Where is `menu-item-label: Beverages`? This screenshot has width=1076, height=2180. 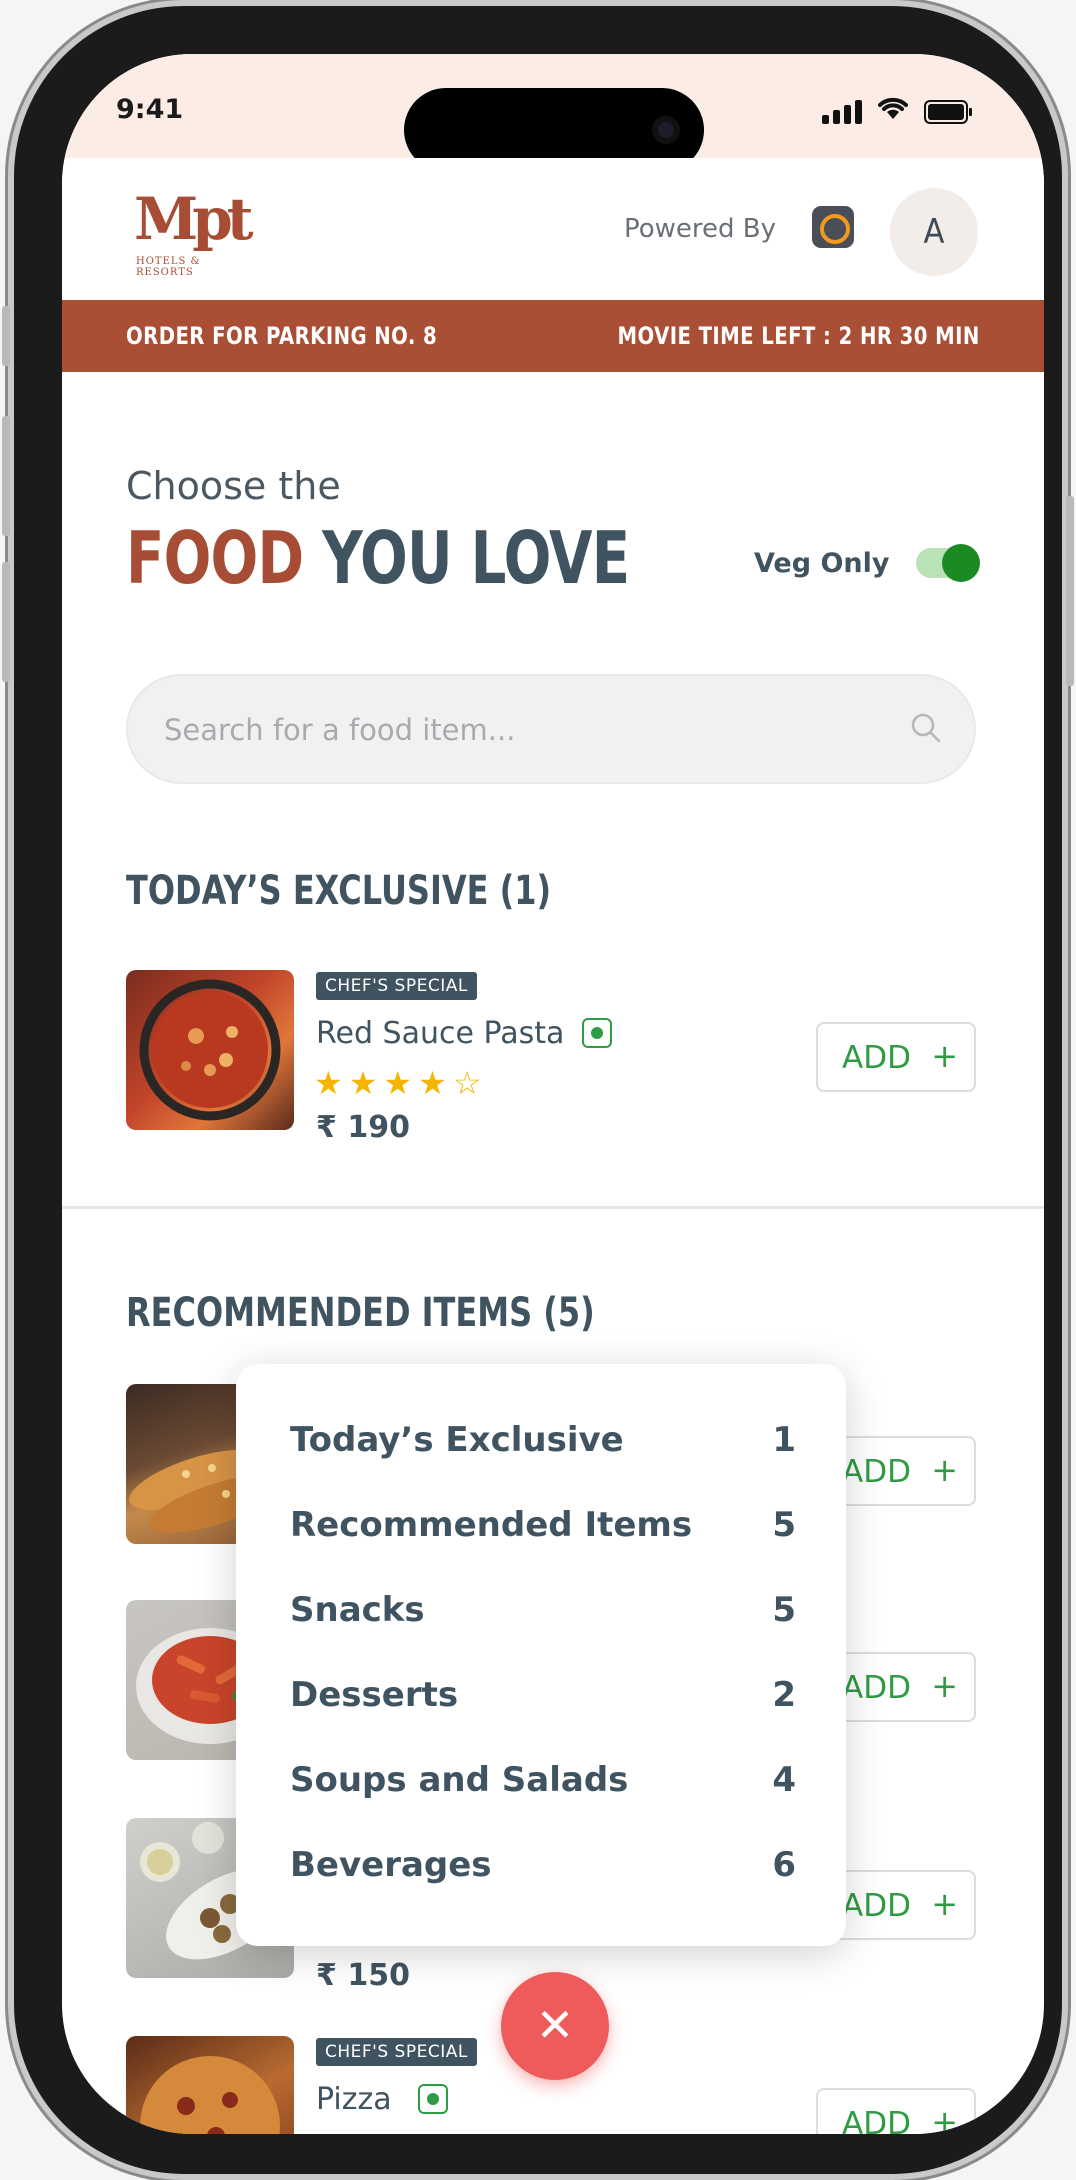
menu-item-label: Beverages is located at coordinates (391, 1865).